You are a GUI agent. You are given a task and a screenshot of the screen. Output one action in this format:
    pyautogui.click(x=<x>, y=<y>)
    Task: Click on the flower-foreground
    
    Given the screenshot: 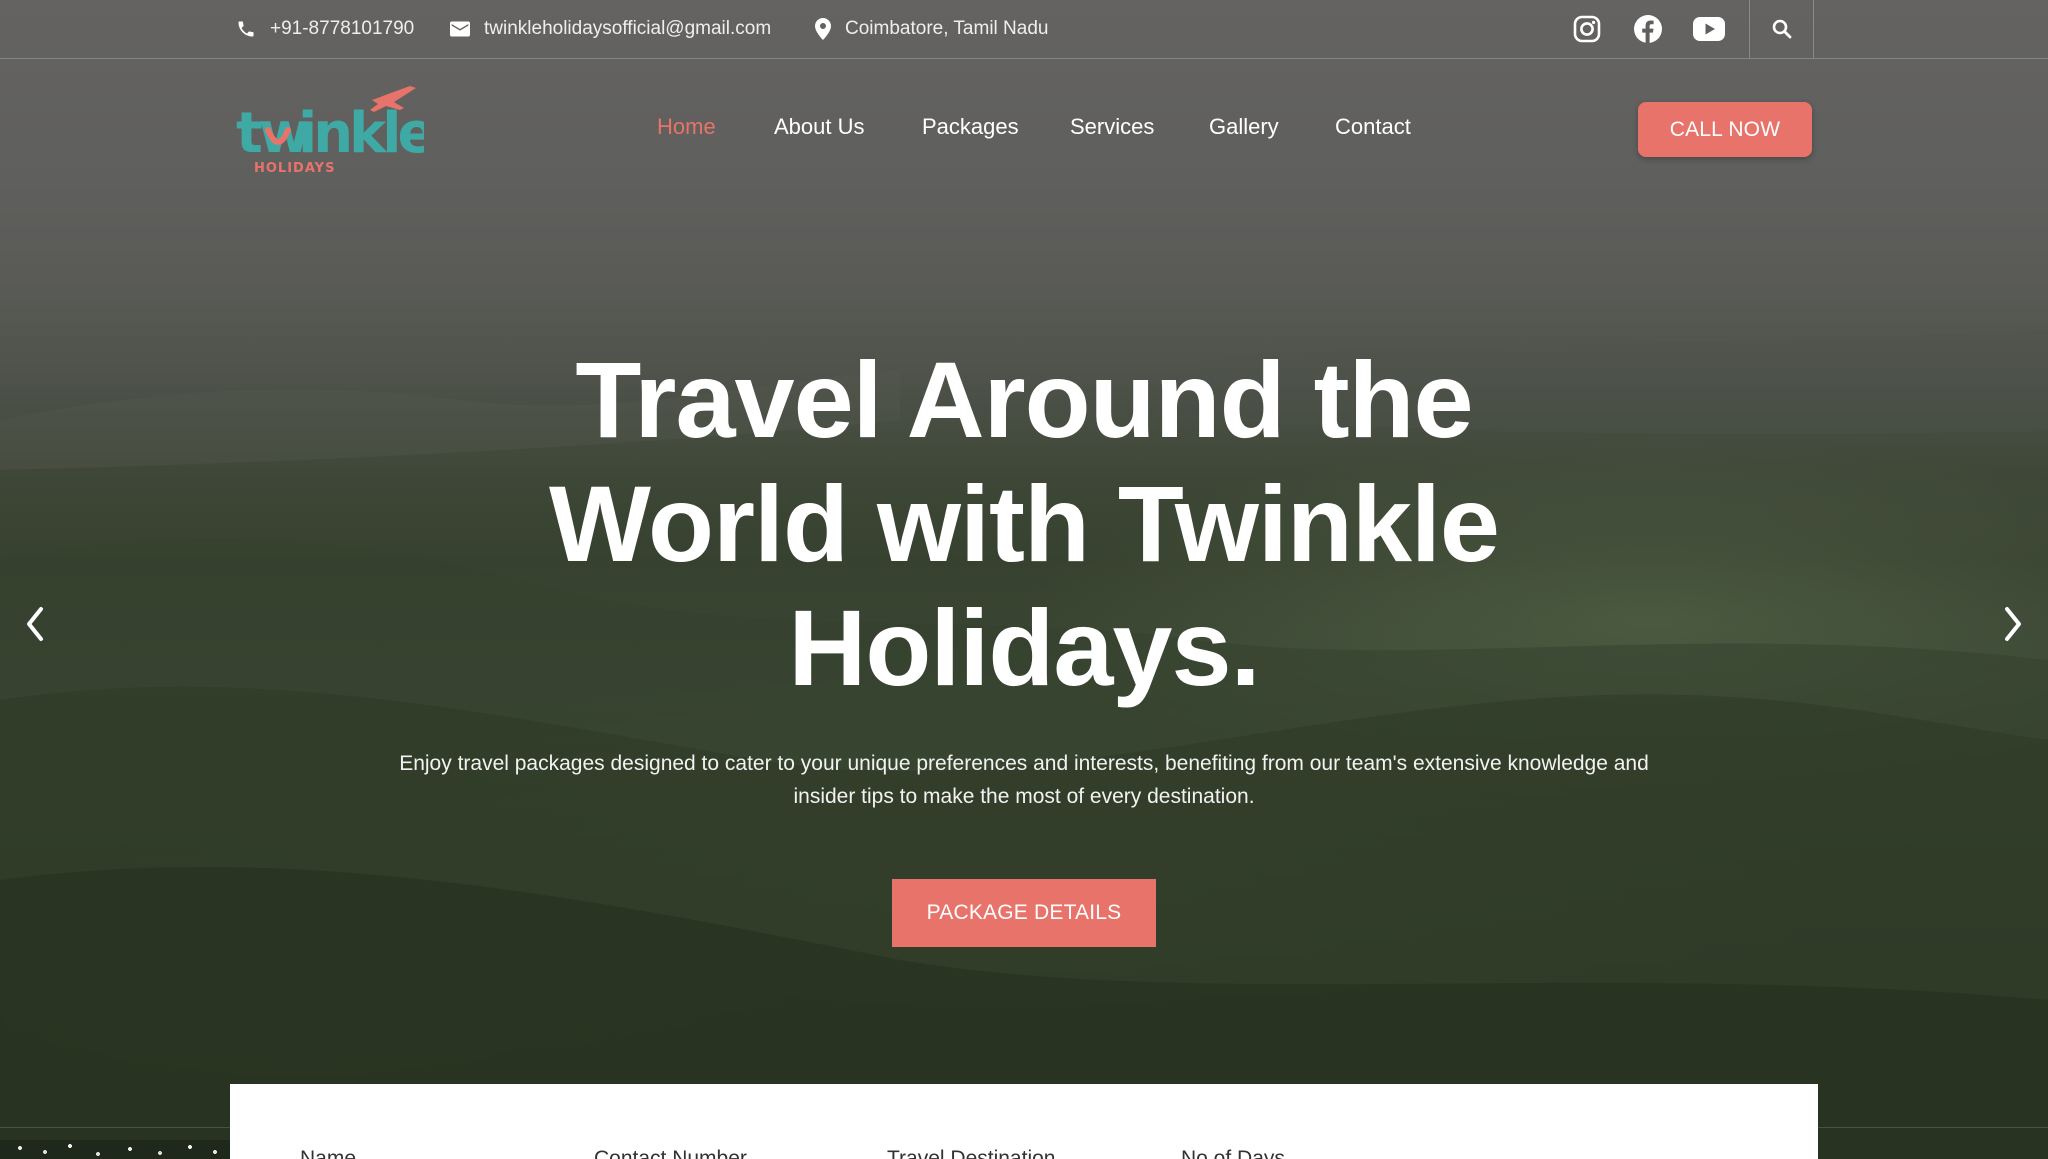 What is the action you would take?
    pyautogui.click(x=115, y=1149)
    